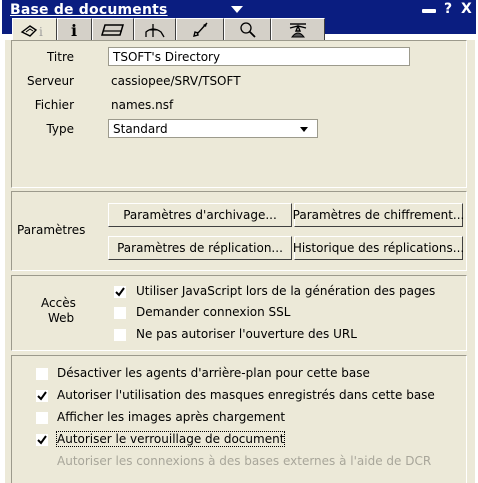  I want to click on tab-info: i, so click(34, 30).